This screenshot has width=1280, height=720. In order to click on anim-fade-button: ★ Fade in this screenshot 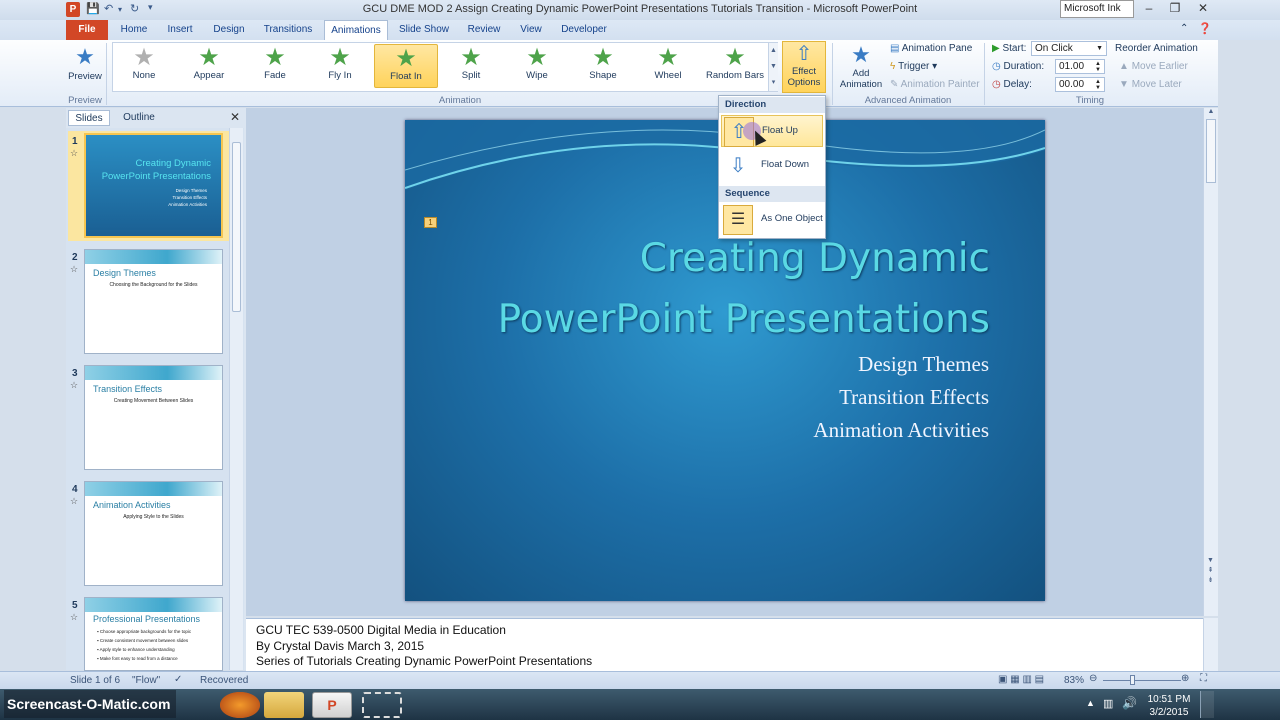, I will do `click(275, 66)`.